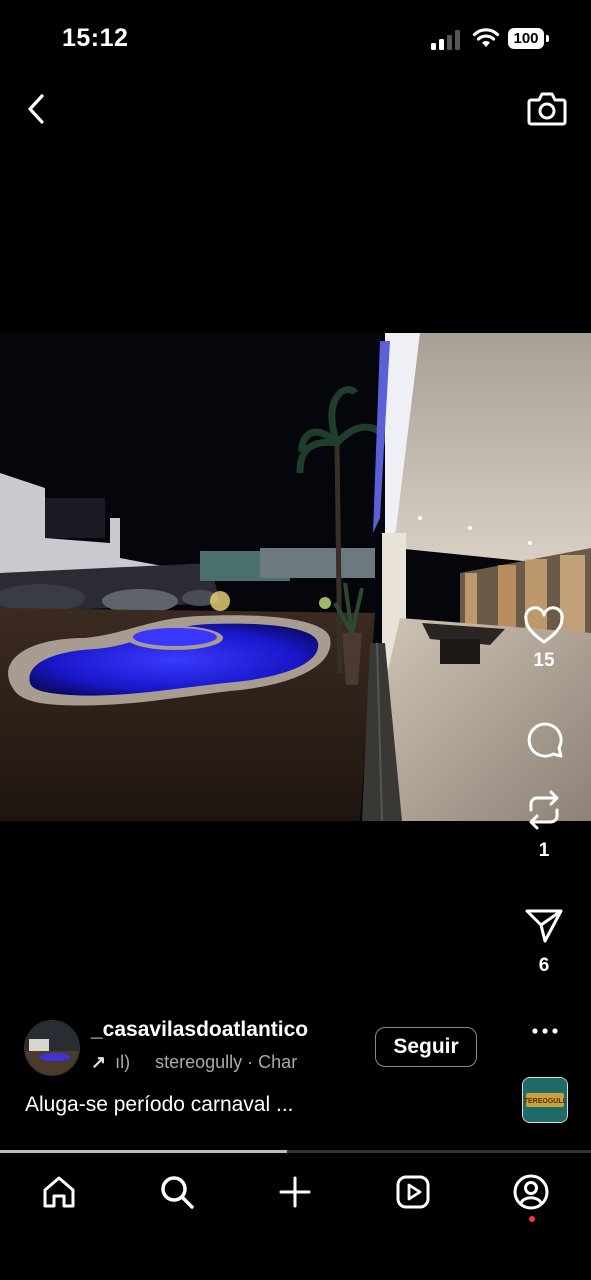 Image resolution: width=591 pixels, height=1280 pixels. I want to click on nav-home, so click(59, 1192).